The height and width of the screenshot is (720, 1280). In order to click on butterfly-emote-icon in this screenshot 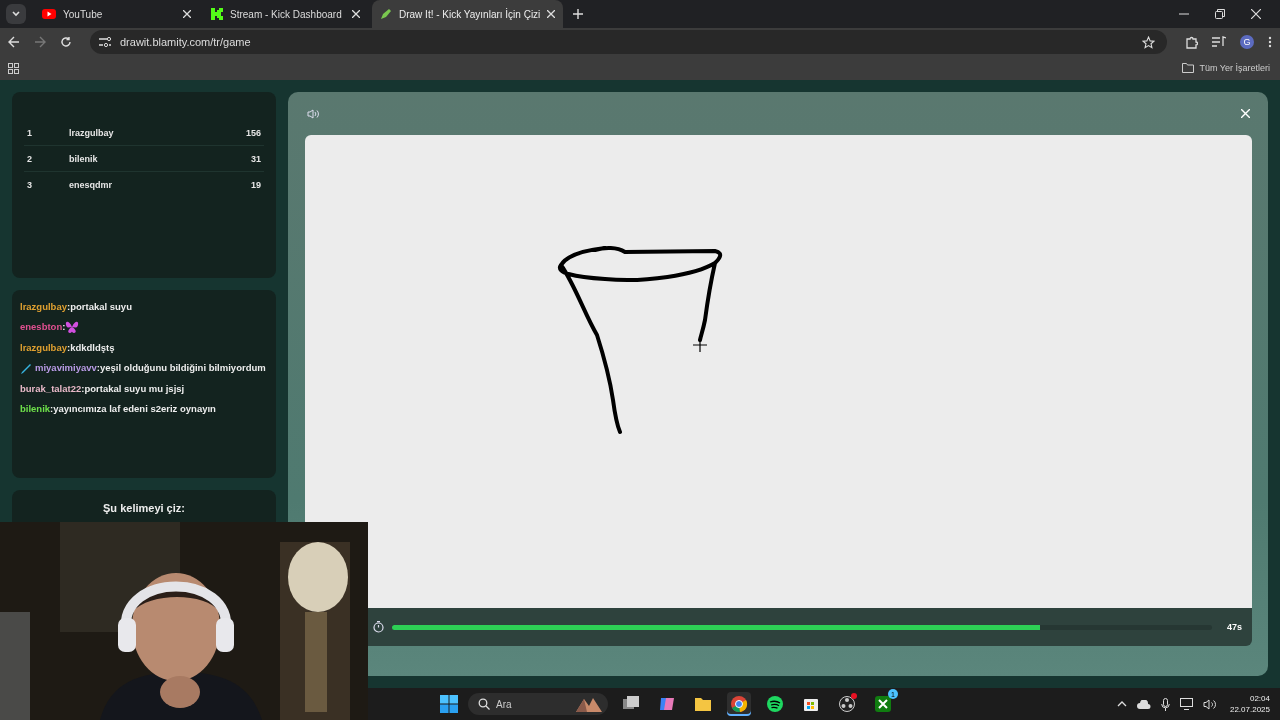, I will do `click(72, 327)`.